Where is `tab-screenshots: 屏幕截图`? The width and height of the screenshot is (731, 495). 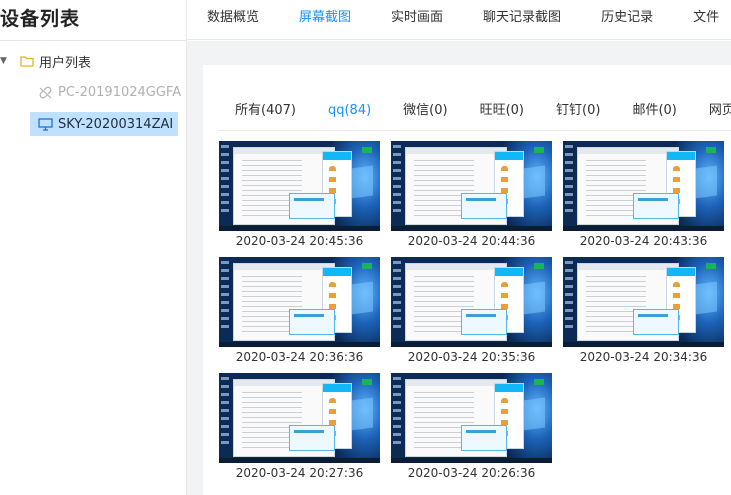 tab-screenshots: 屏幕截图 is located at coordinates (325, 19).